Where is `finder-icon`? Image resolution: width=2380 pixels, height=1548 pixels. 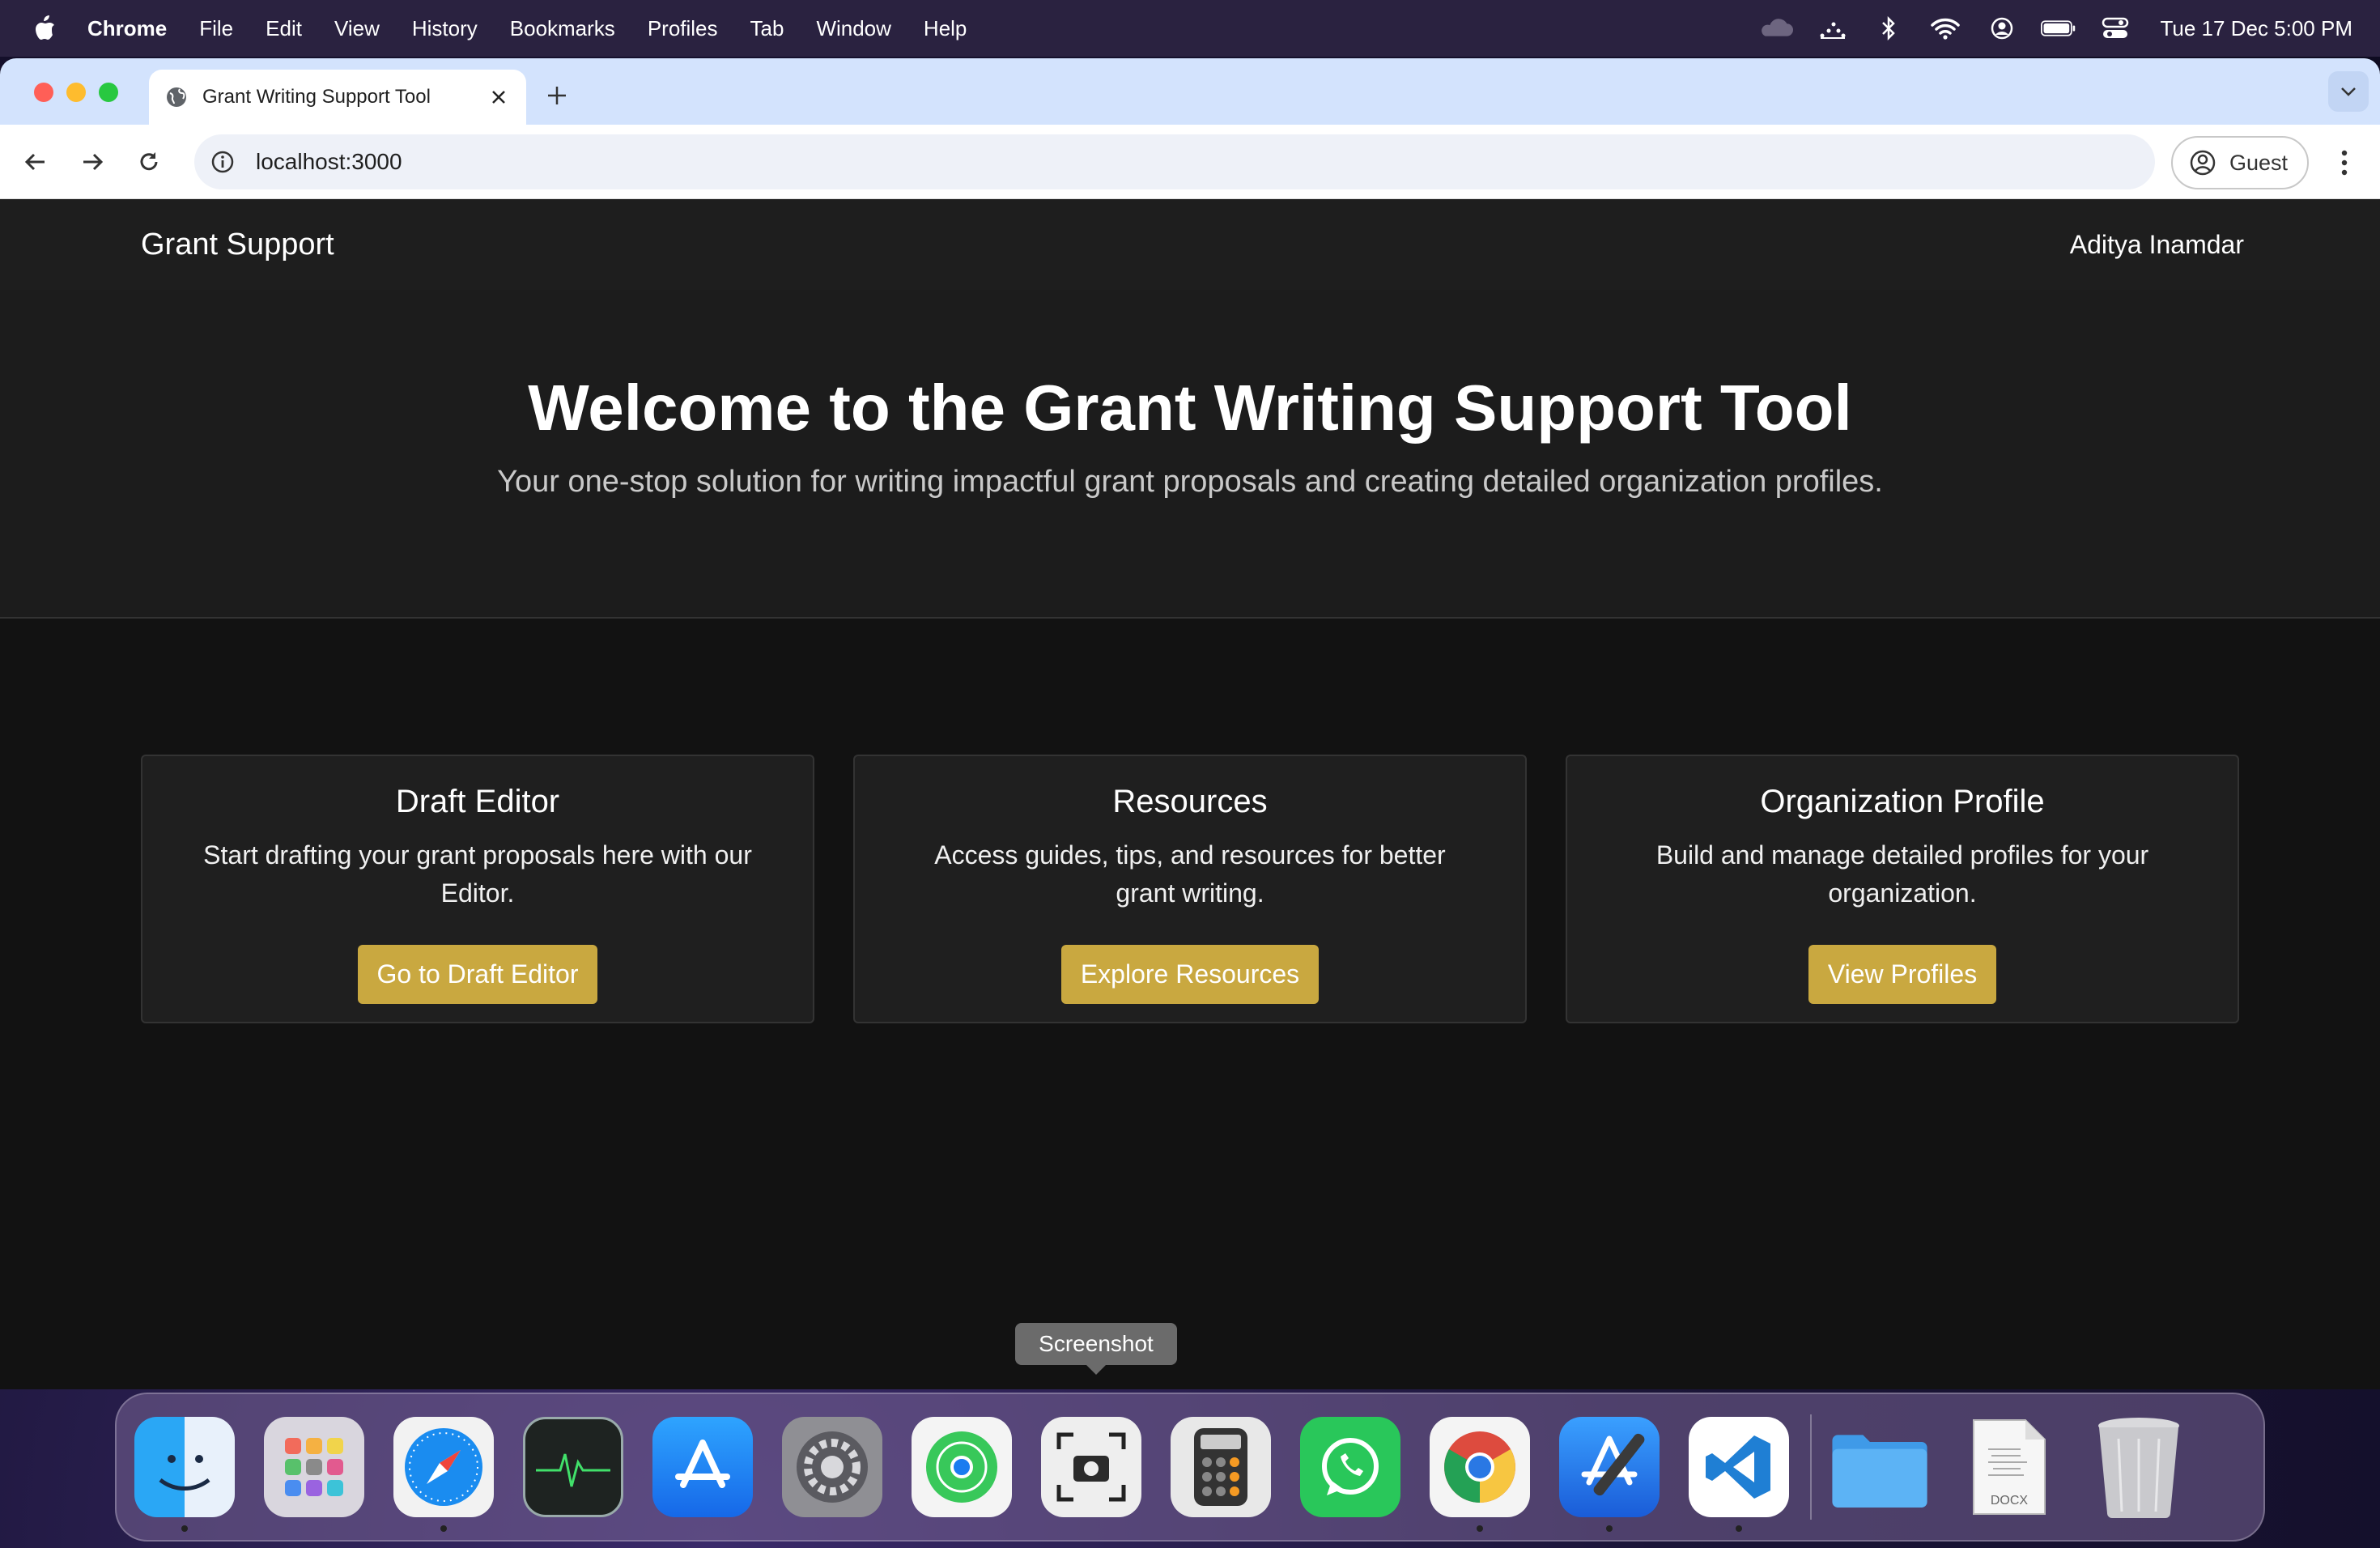
finder-icon is located at coordinates (185, 1475).